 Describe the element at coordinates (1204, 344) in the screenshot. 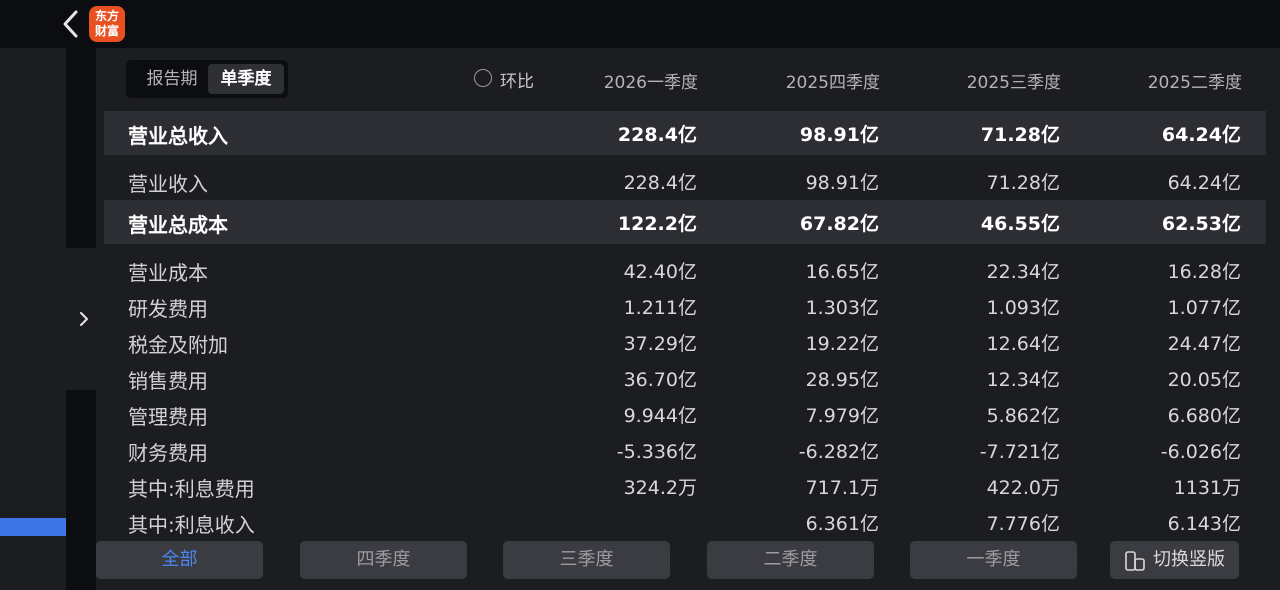

I see `cell-value: 24.47亿` at that location.